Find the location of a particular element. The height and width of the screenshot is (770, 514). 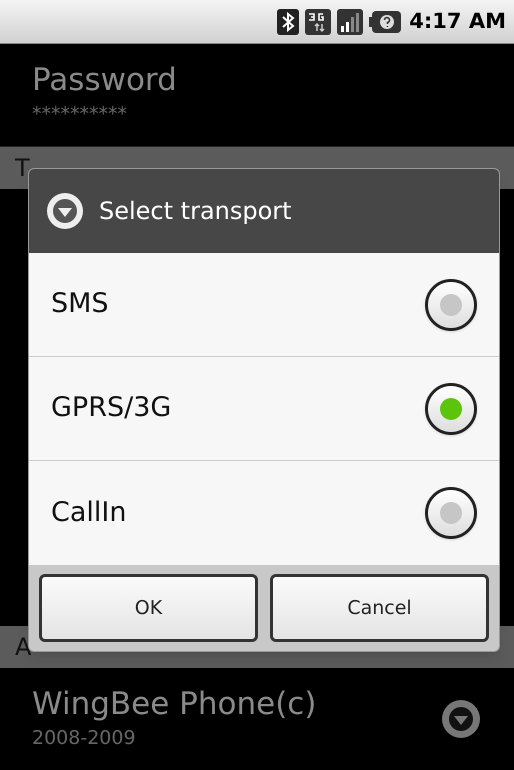

battery-unknown-icon is located at coordinates (385, 21).